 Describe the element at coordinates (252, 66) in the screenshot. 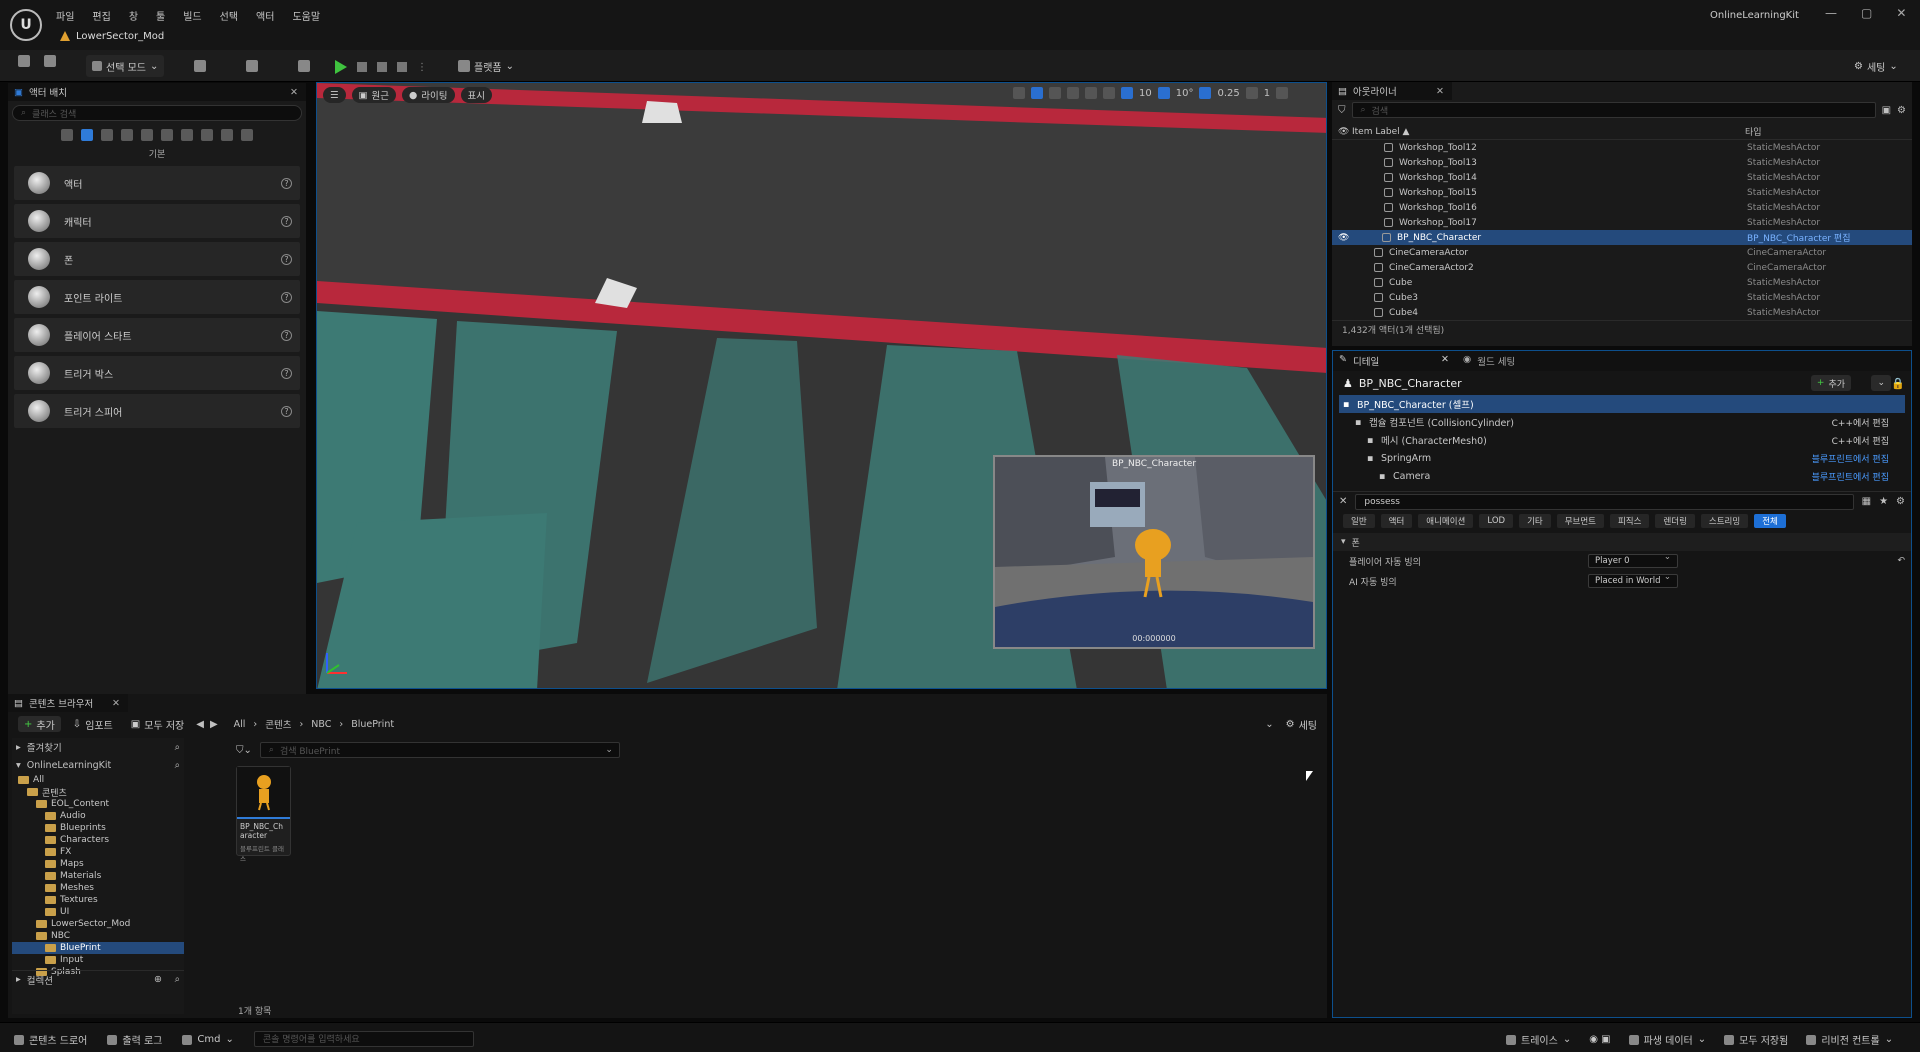

I see `blueprint-icon` at that location.